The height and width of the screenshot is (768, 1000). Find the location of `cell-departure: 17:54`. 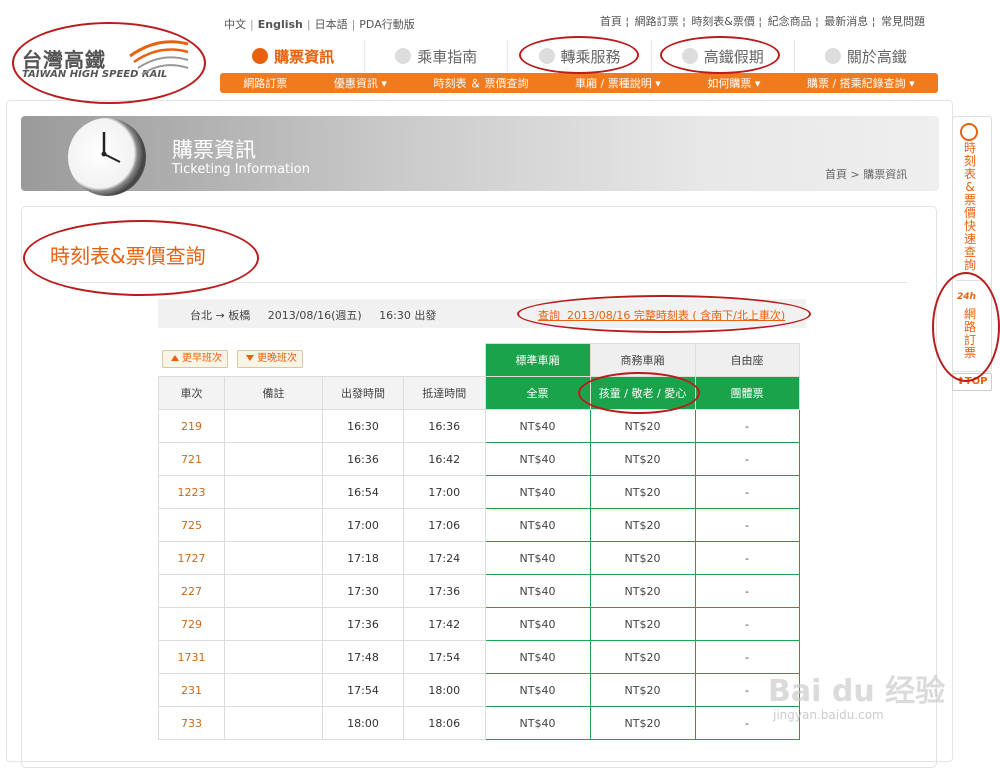

cell-departure: 17:54 is located at coordinates (363, 690).